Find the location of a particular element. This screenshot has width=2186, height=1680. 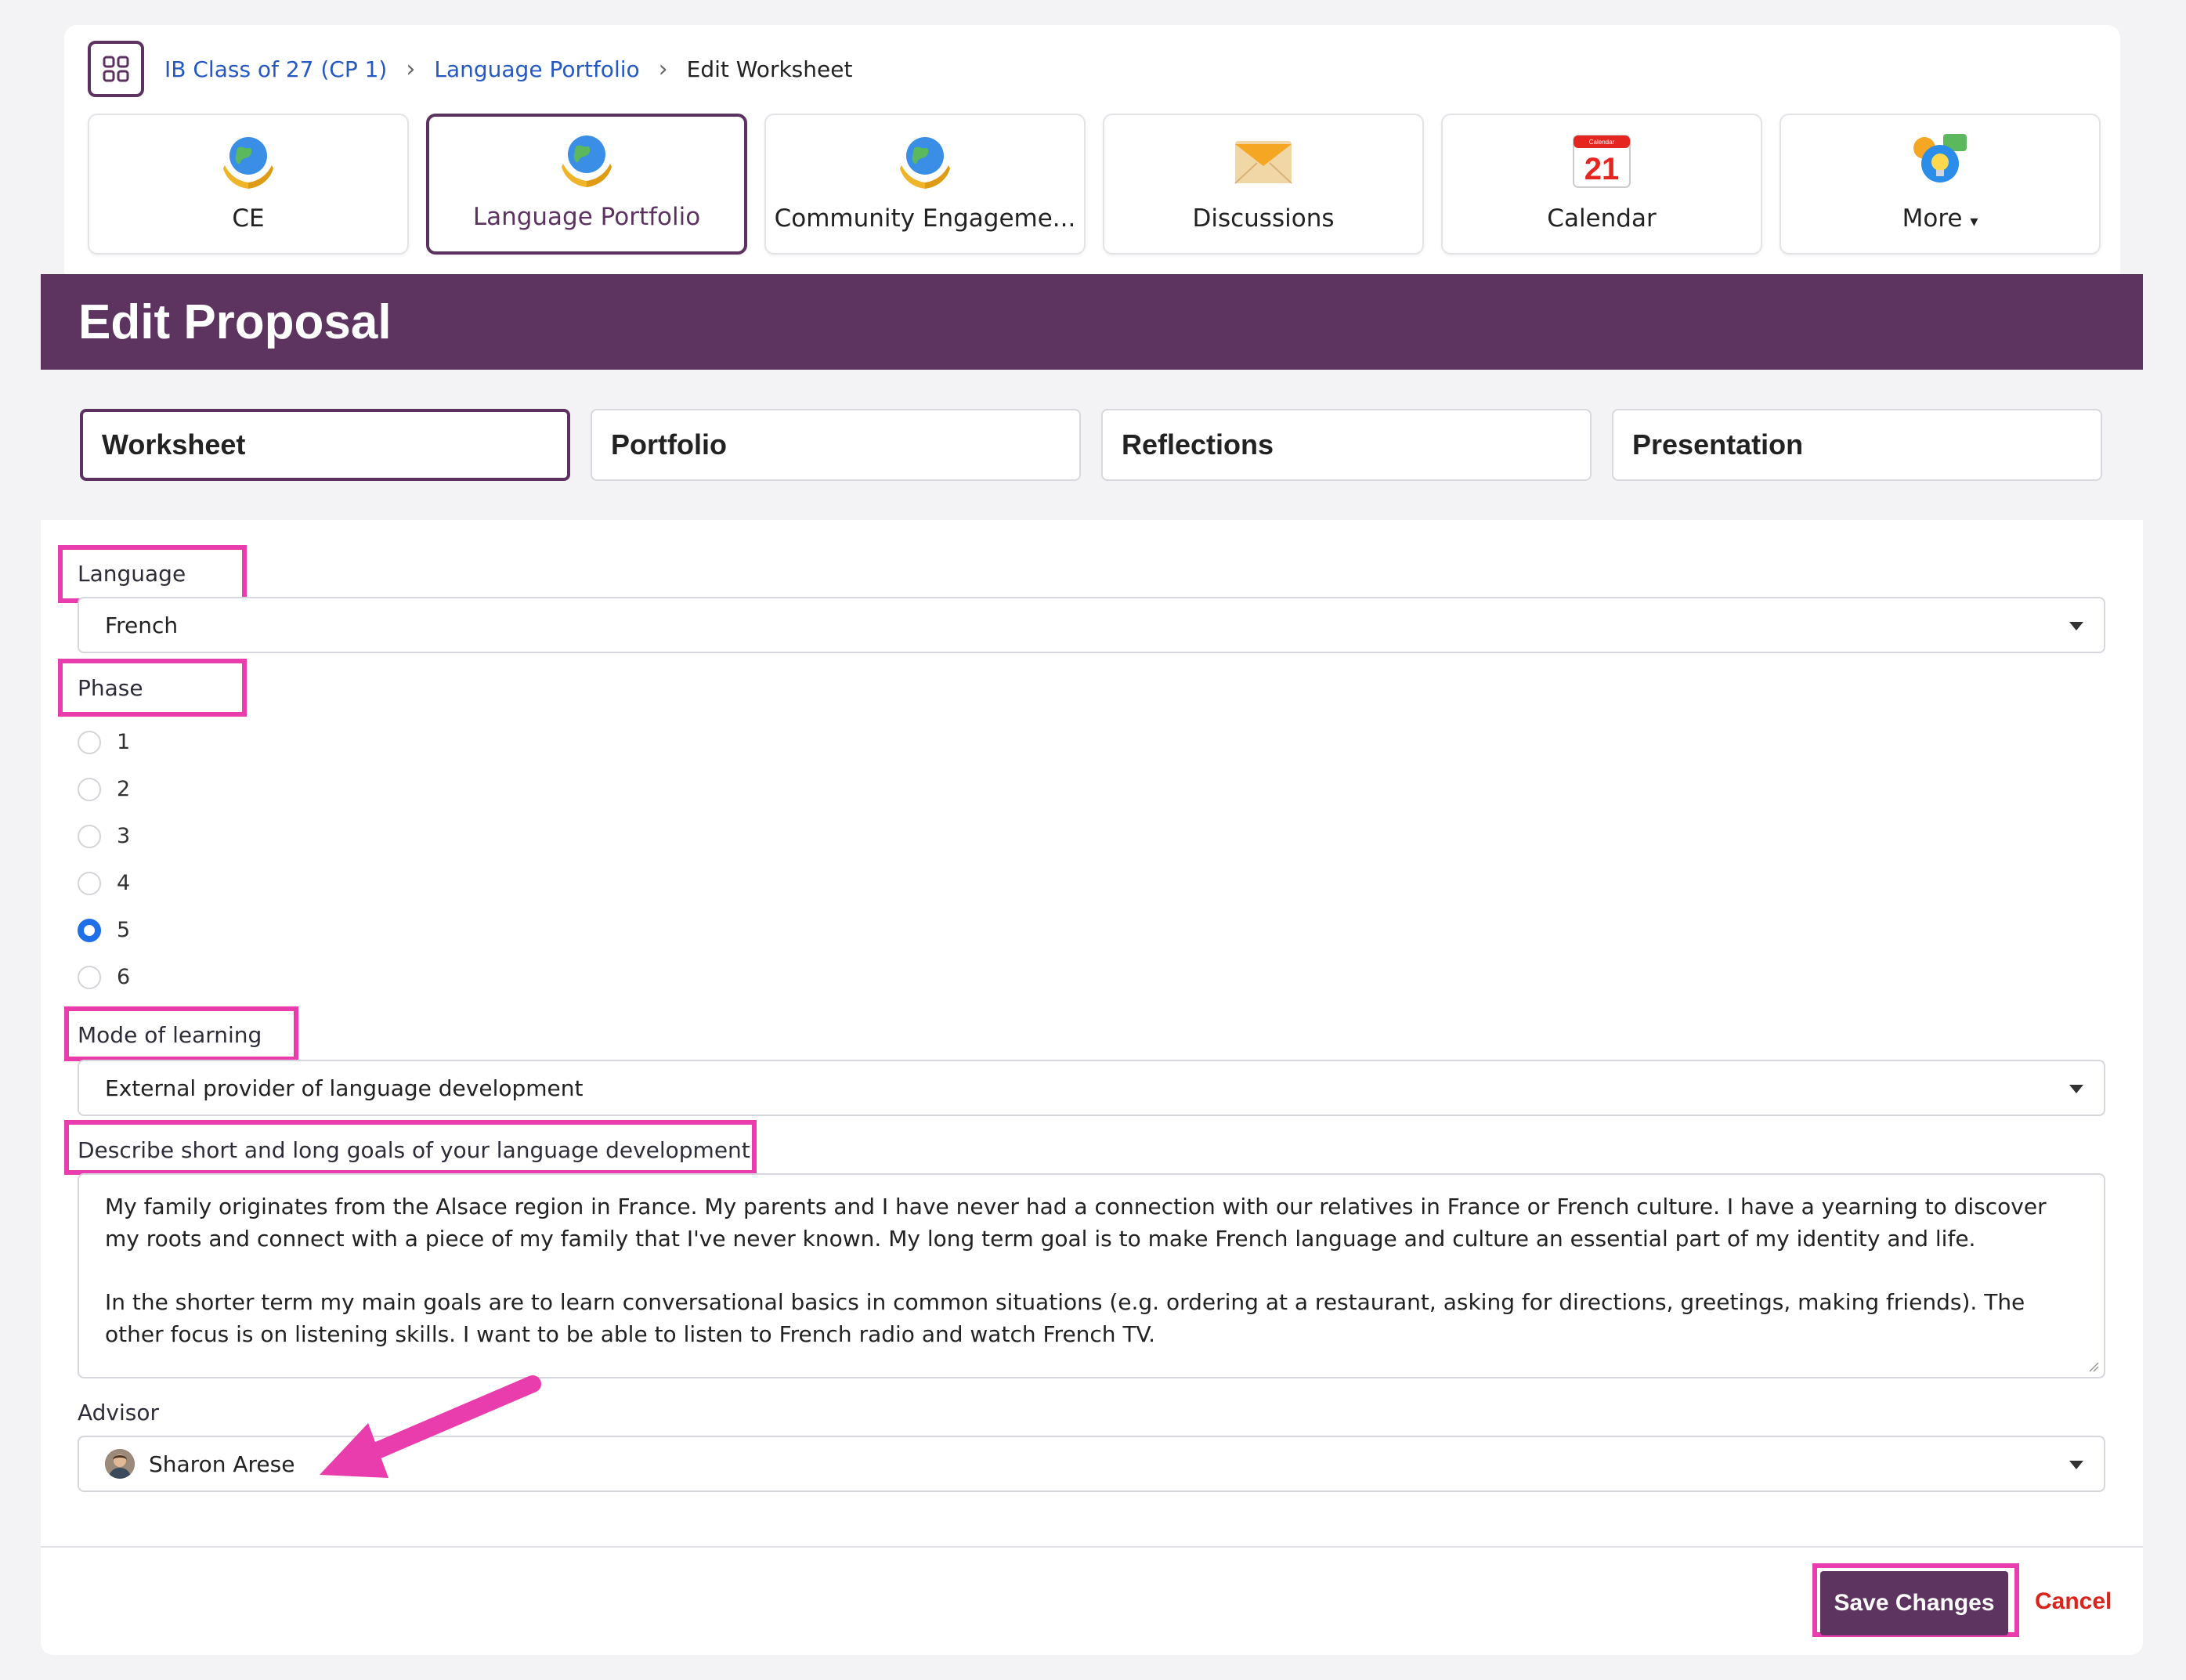

calendar-month-text: Calendar is located at coordinates (1602, 142).